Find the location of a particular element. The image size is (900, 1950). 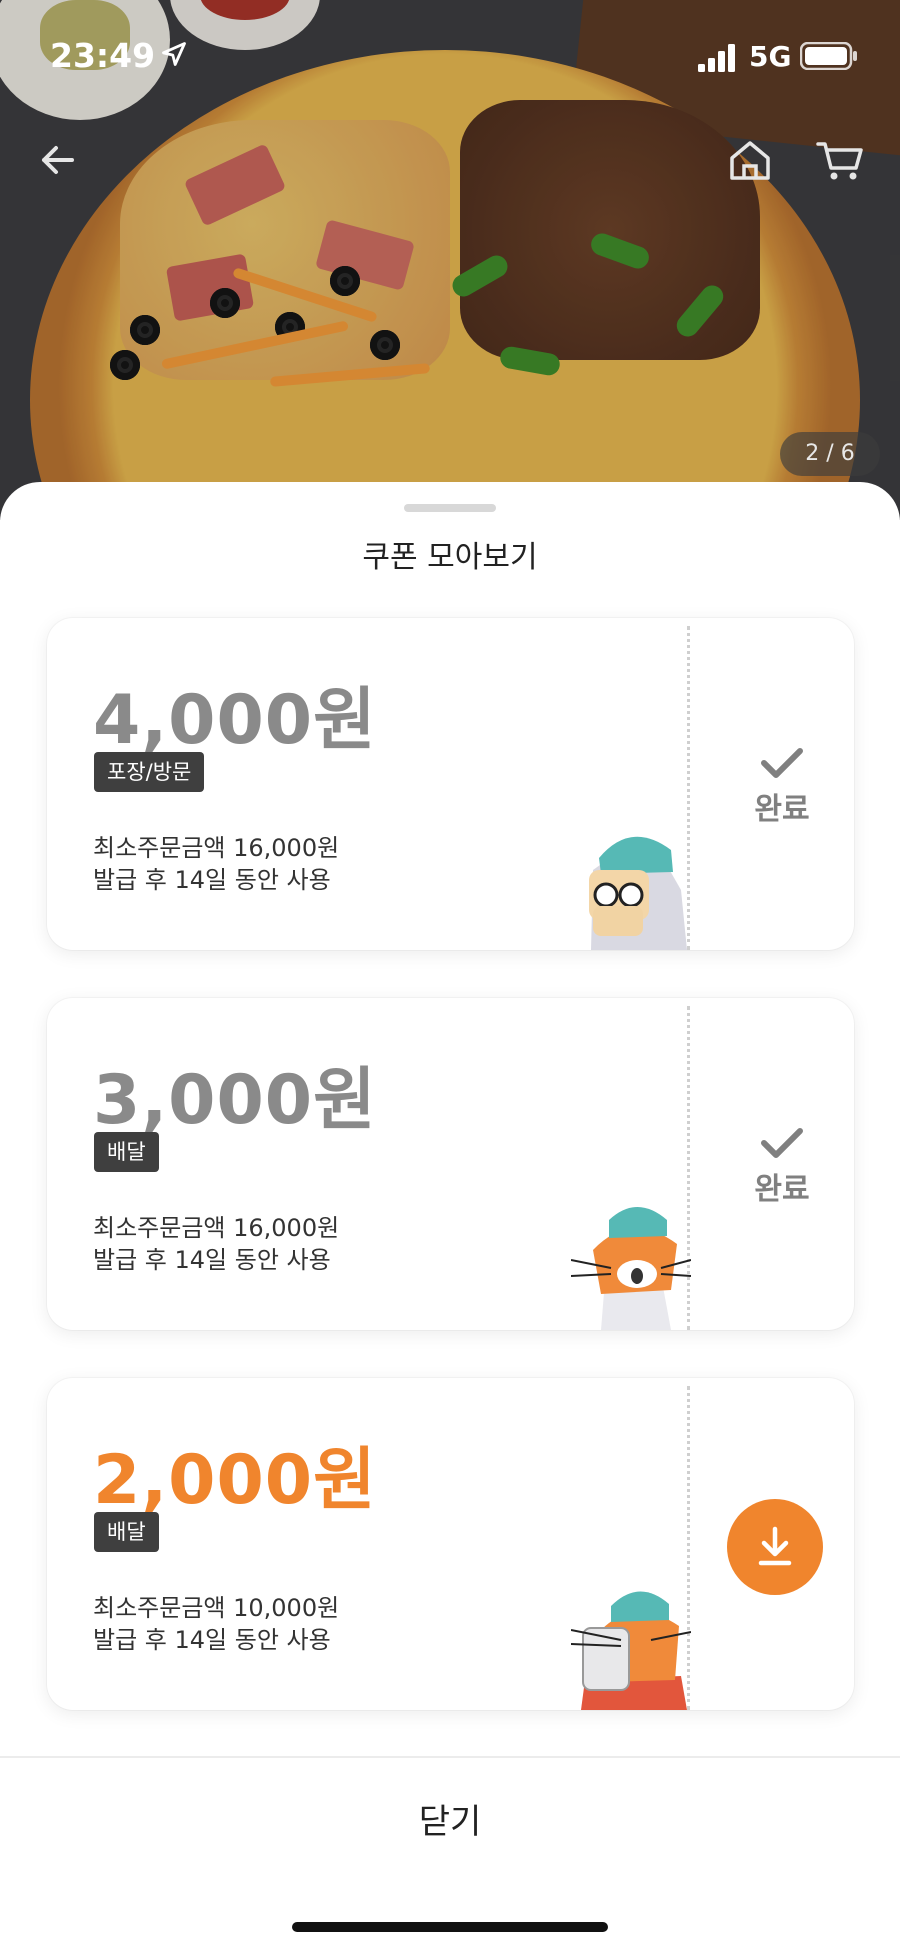

download-icon is located at coordinates (775, 1546).